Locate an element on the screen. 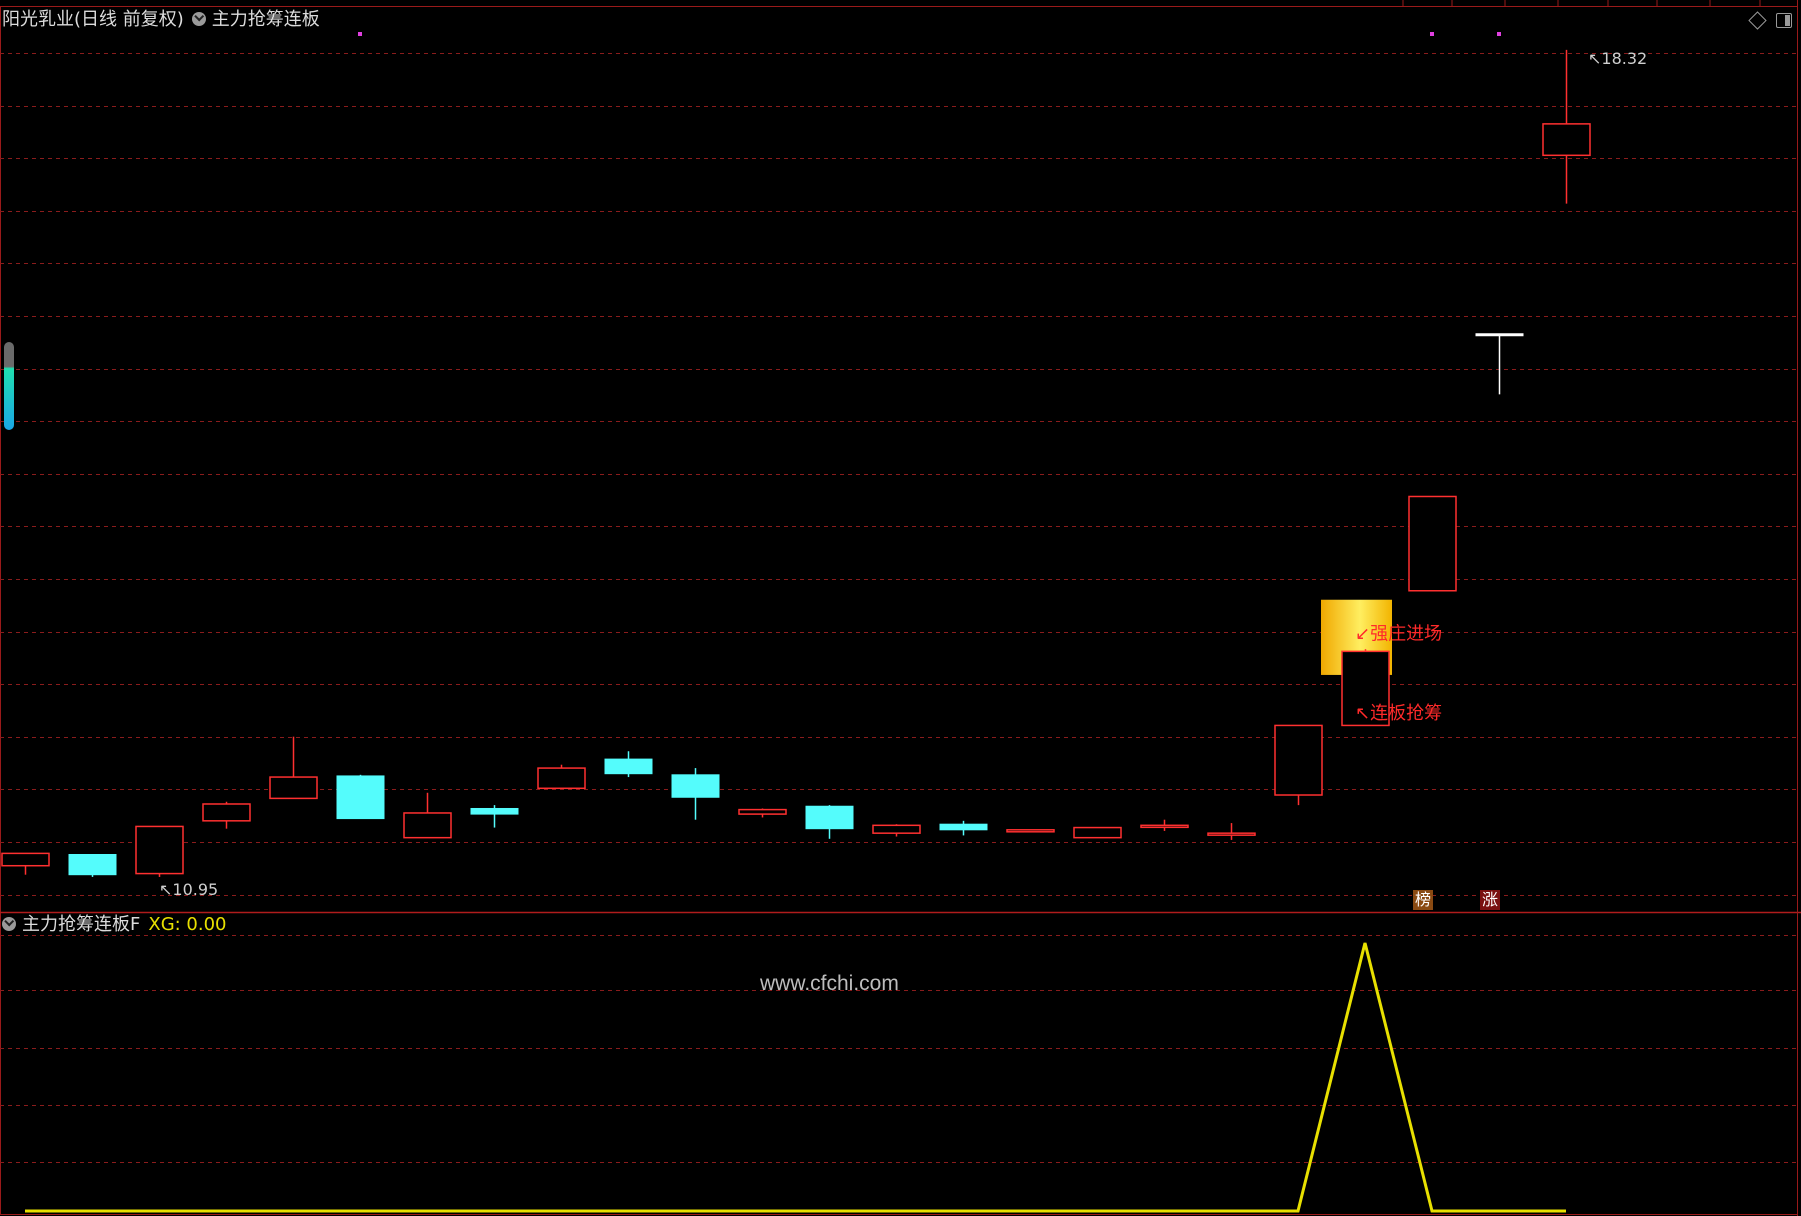  bang-badge: 榜 is located at coordinates (1423, 900).